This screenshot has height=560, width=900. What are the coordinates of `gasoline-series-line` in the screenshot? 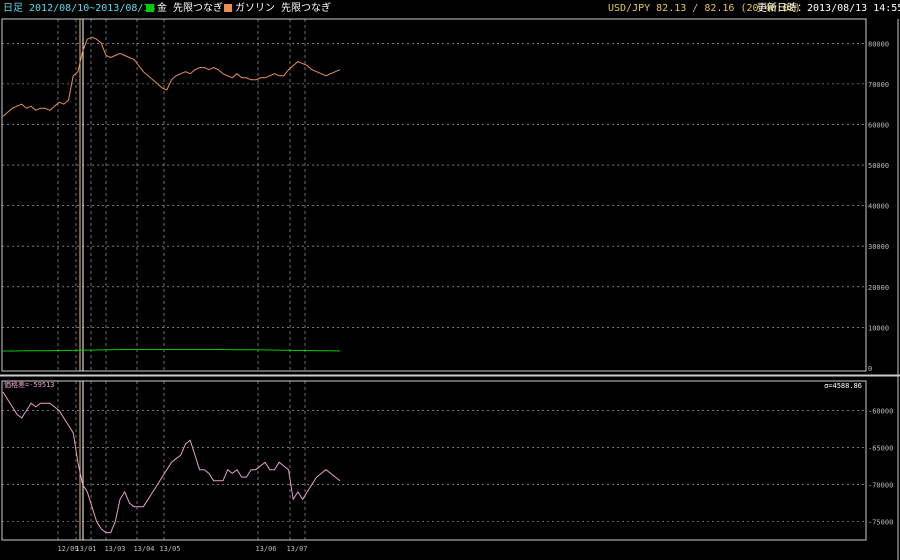 It's located at (171, 76).